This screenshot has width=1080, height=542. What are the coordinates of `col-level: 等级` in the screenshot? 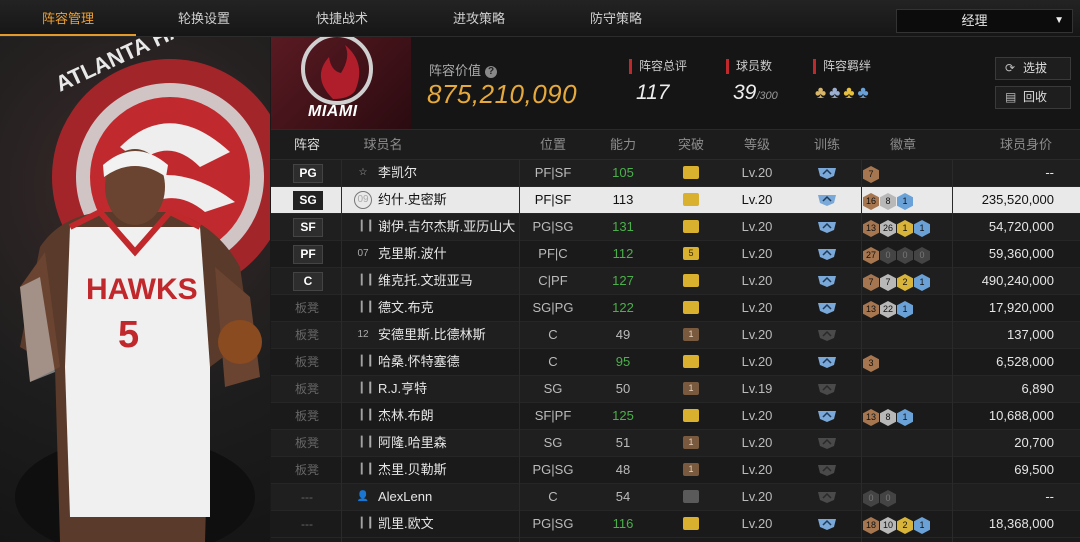 It's located at (757, 144).